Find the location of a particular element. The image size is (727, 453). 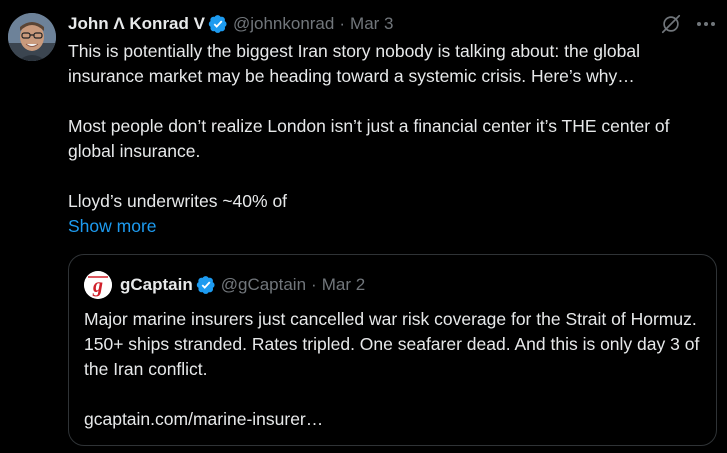

quote-header: gCaptain @gCaptain · Mar 2 is located at coordinates (242, 285).